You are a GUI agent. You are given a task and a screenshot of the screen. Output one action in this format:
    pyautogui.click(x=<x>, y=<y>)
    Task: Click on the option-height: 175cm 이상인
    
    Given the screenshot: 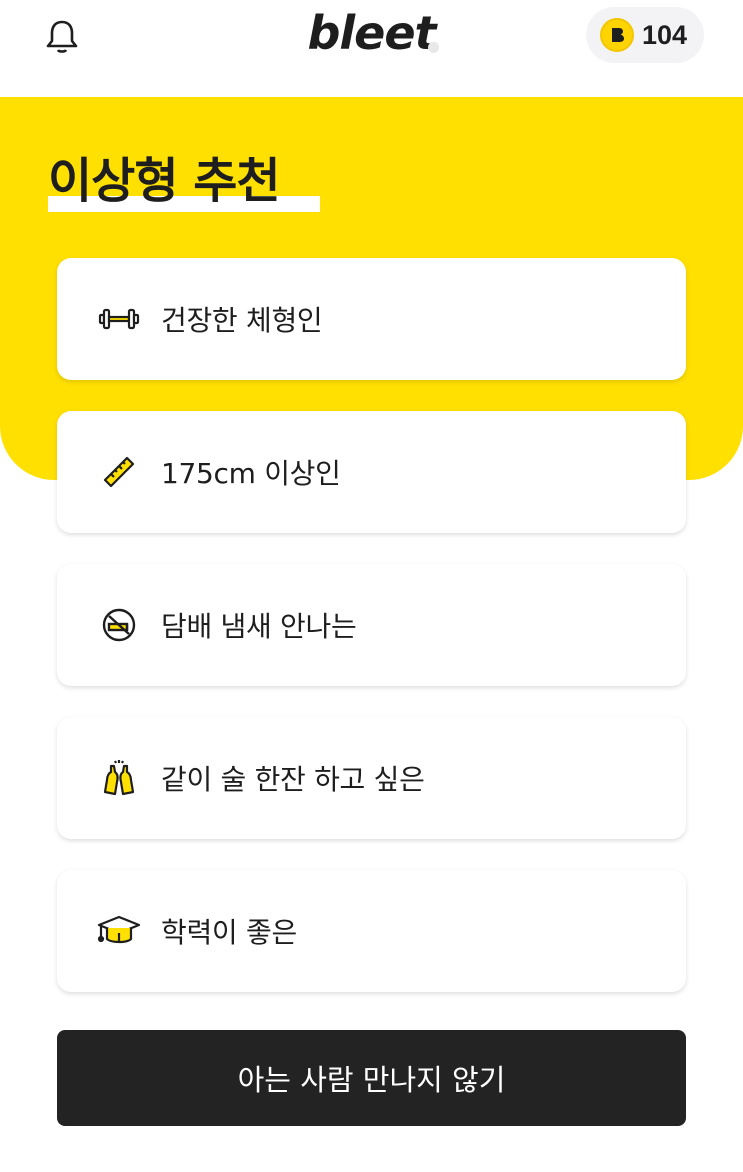 What is the action you would take?
    pyautogui.click(x=371, y=472)
    